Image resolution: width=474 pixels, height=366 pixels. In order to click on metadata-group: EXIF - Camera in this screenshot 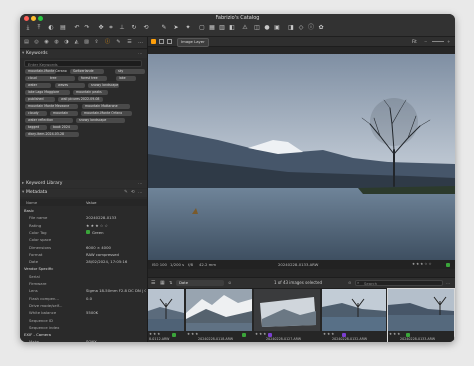, I will do `click(83, 334)`.